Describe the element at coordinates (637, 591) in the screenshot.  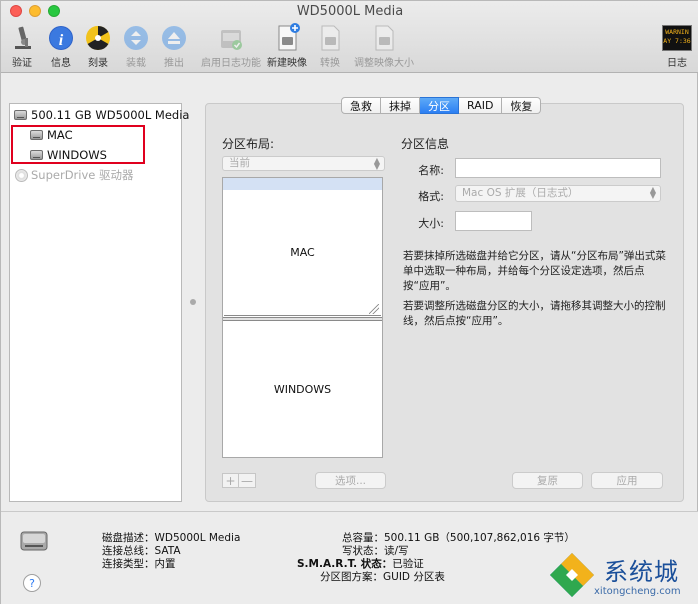
I see `watermark-url: xitongcheng.com` at that location.